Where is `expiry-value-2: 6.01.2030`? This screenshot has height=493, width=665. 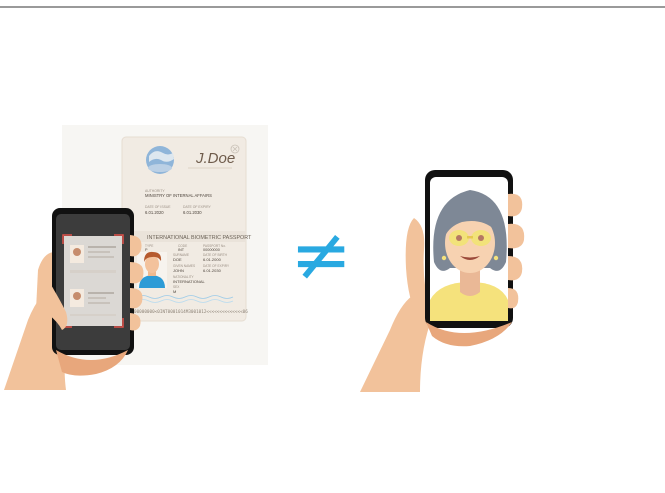
expiry-value-2: 6.01.2030 is located at coordinates (212, 270).